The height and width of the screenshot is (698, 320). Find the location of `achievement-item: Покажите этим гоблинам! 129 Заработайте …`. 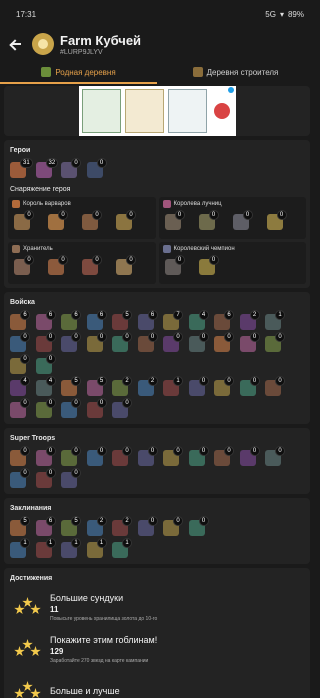

achievement-item: Покажите этим гоблинам! 129 Заработайте … is located at coordinates (157, 649).